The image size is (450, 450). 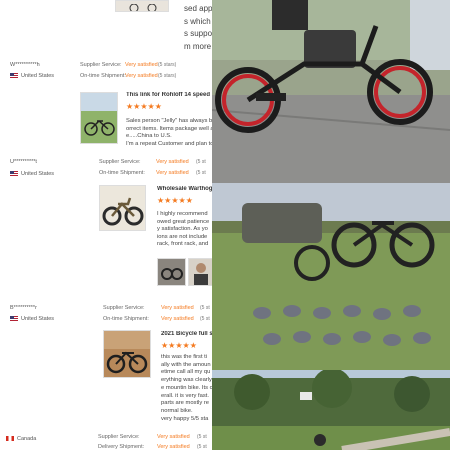 What do you see at coordinates (198, 8) in the screenshot?
I see `review-line: sed appr` at bounding box center [198, 8].